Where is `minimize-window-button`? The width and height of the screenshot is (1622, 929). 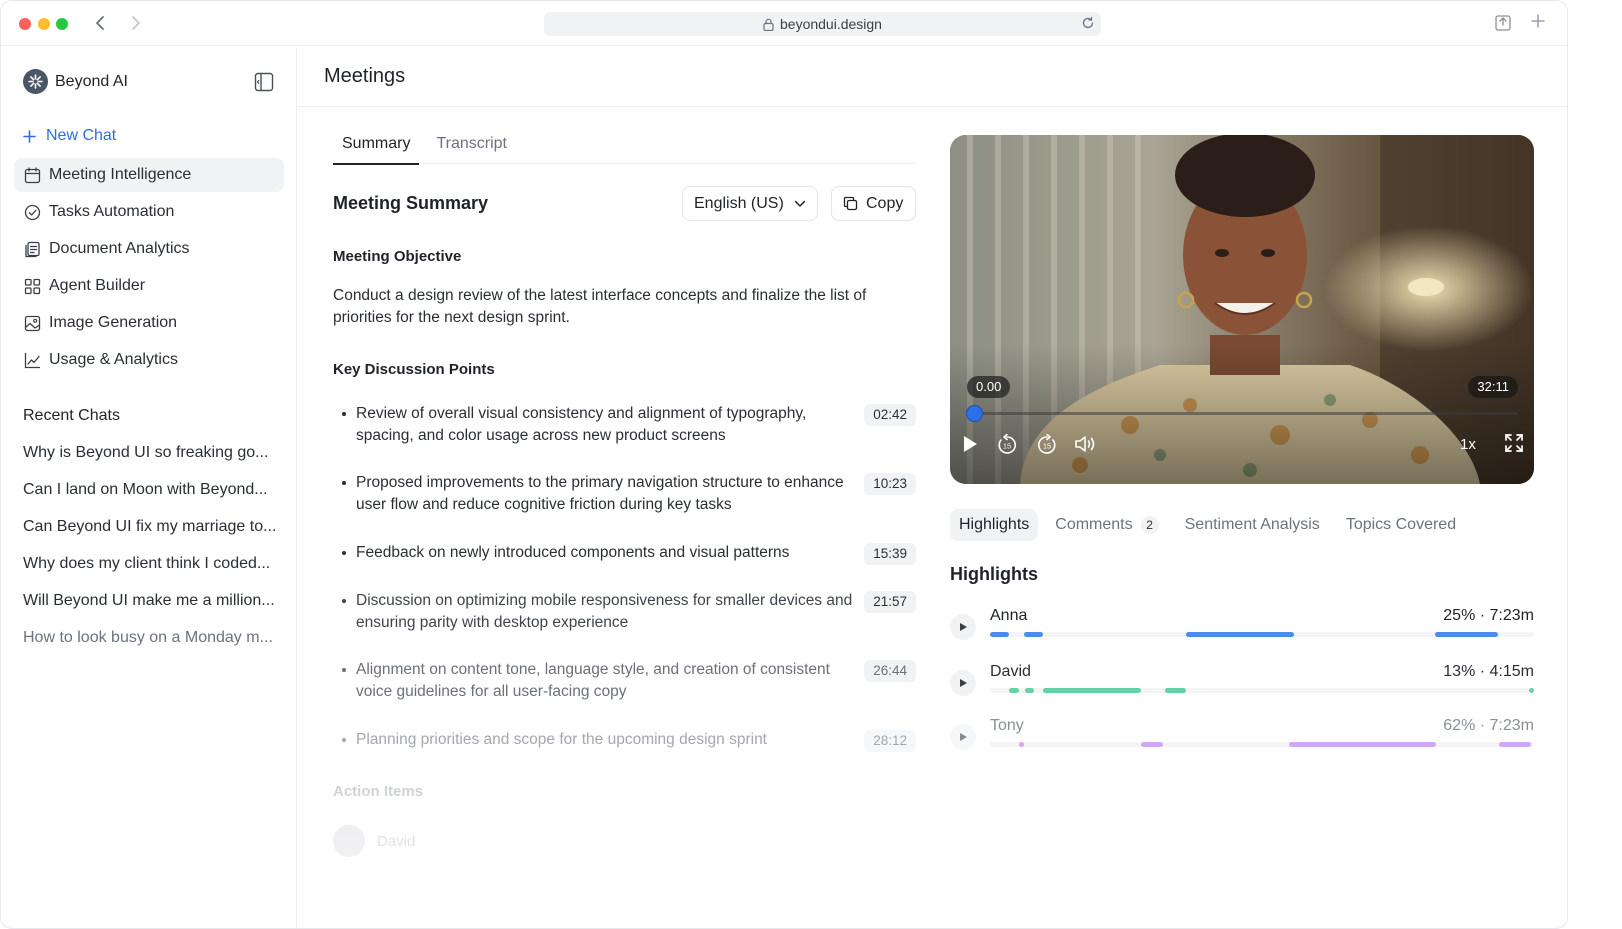 minimize-window-button is located at coordinates (44, 24).